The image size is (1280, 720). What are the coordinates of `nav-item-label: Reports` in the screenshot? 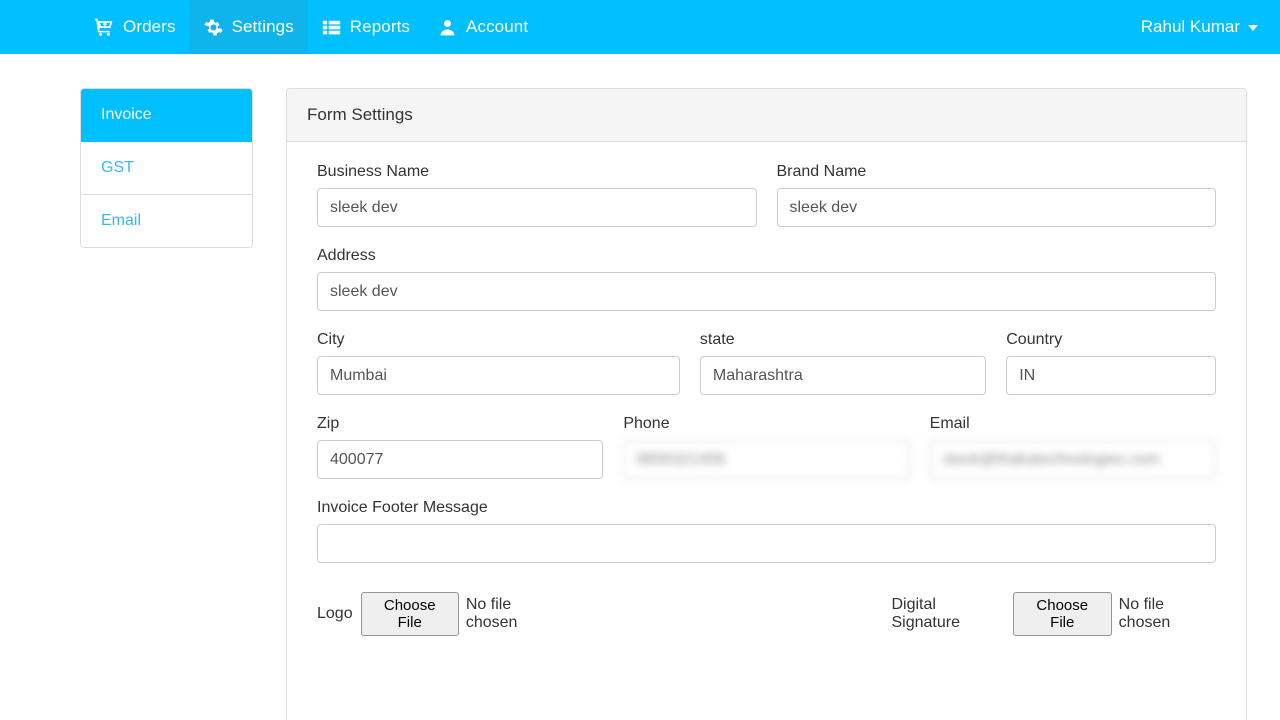 It's located at (380, 26).